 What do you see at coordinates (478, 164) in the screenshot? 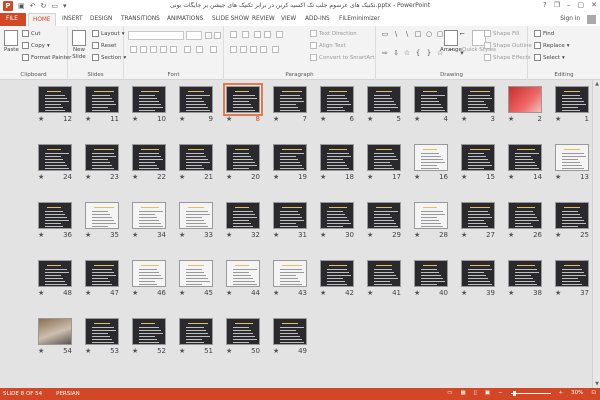
I see `slide-thumbnail-wrap: ★ 15` at bounding box center [478, 164].